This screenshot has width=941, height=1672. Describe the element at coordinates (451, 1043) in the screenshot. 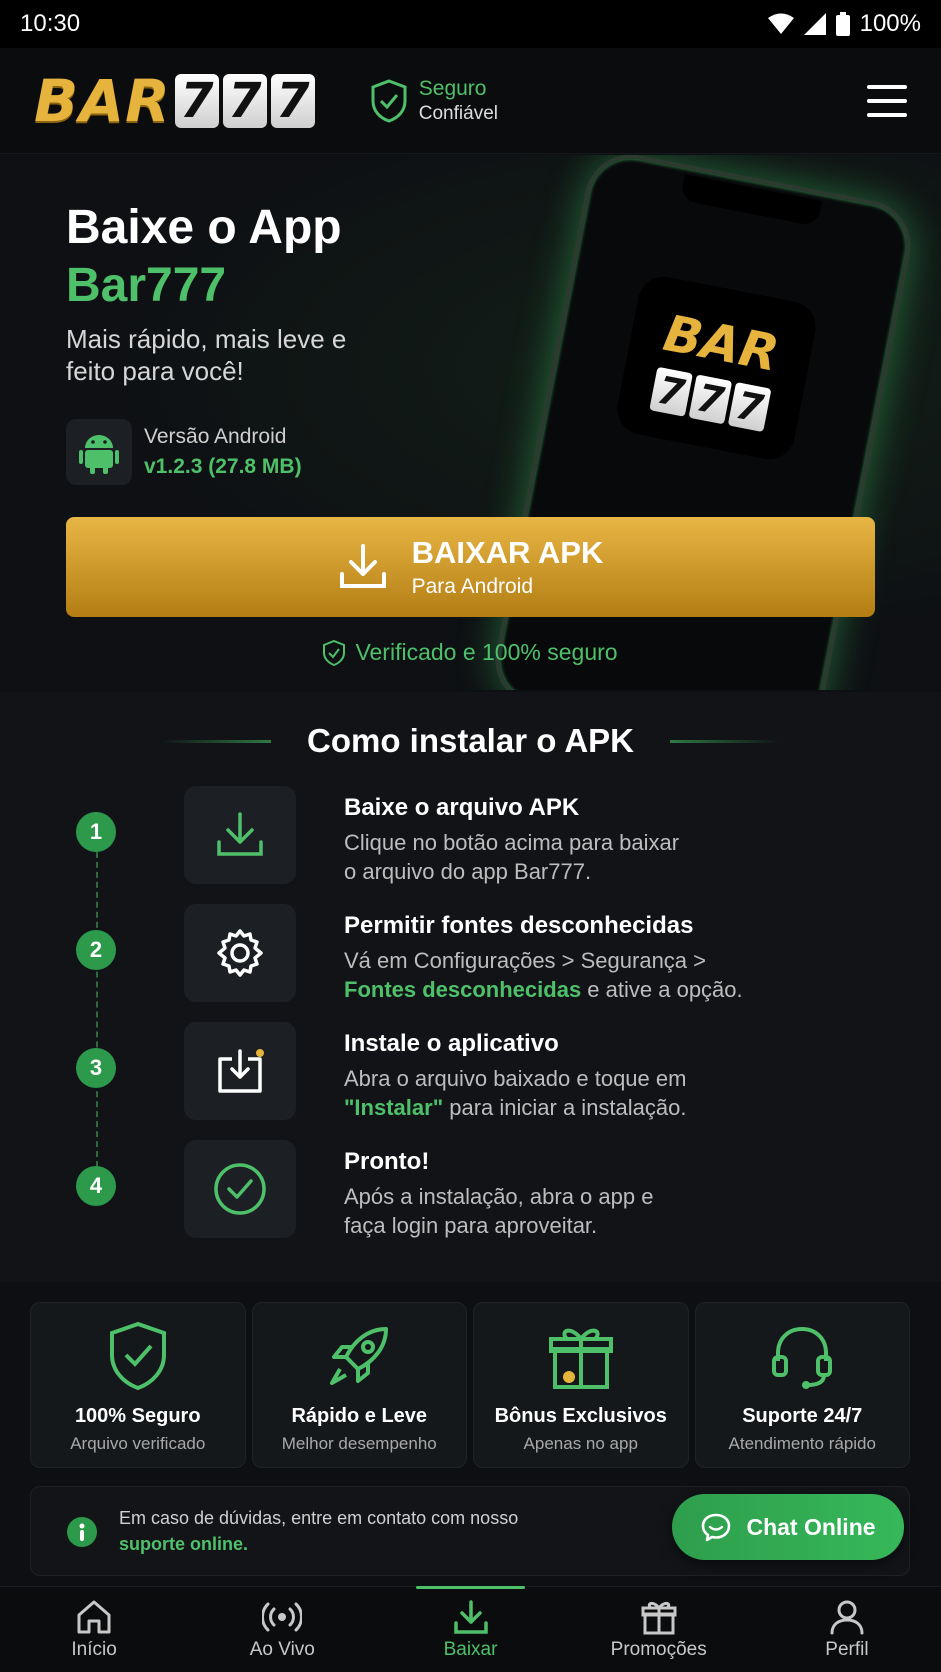

I see `step-title: Instale o aplicativo` at that location.